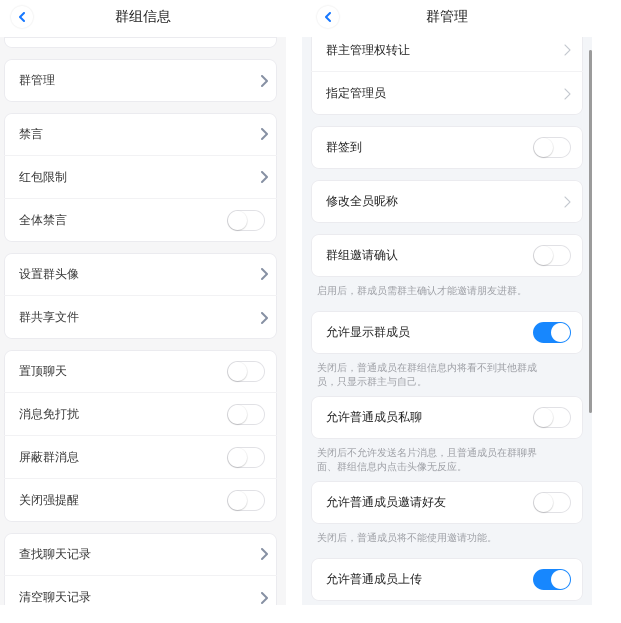 The height and width of the screenshot is (623, 621). What do you see at coordinates (49, 457) in the screenshot?
I see `setting-label: 屏蔽群消息` at bounding box center [49, 457].